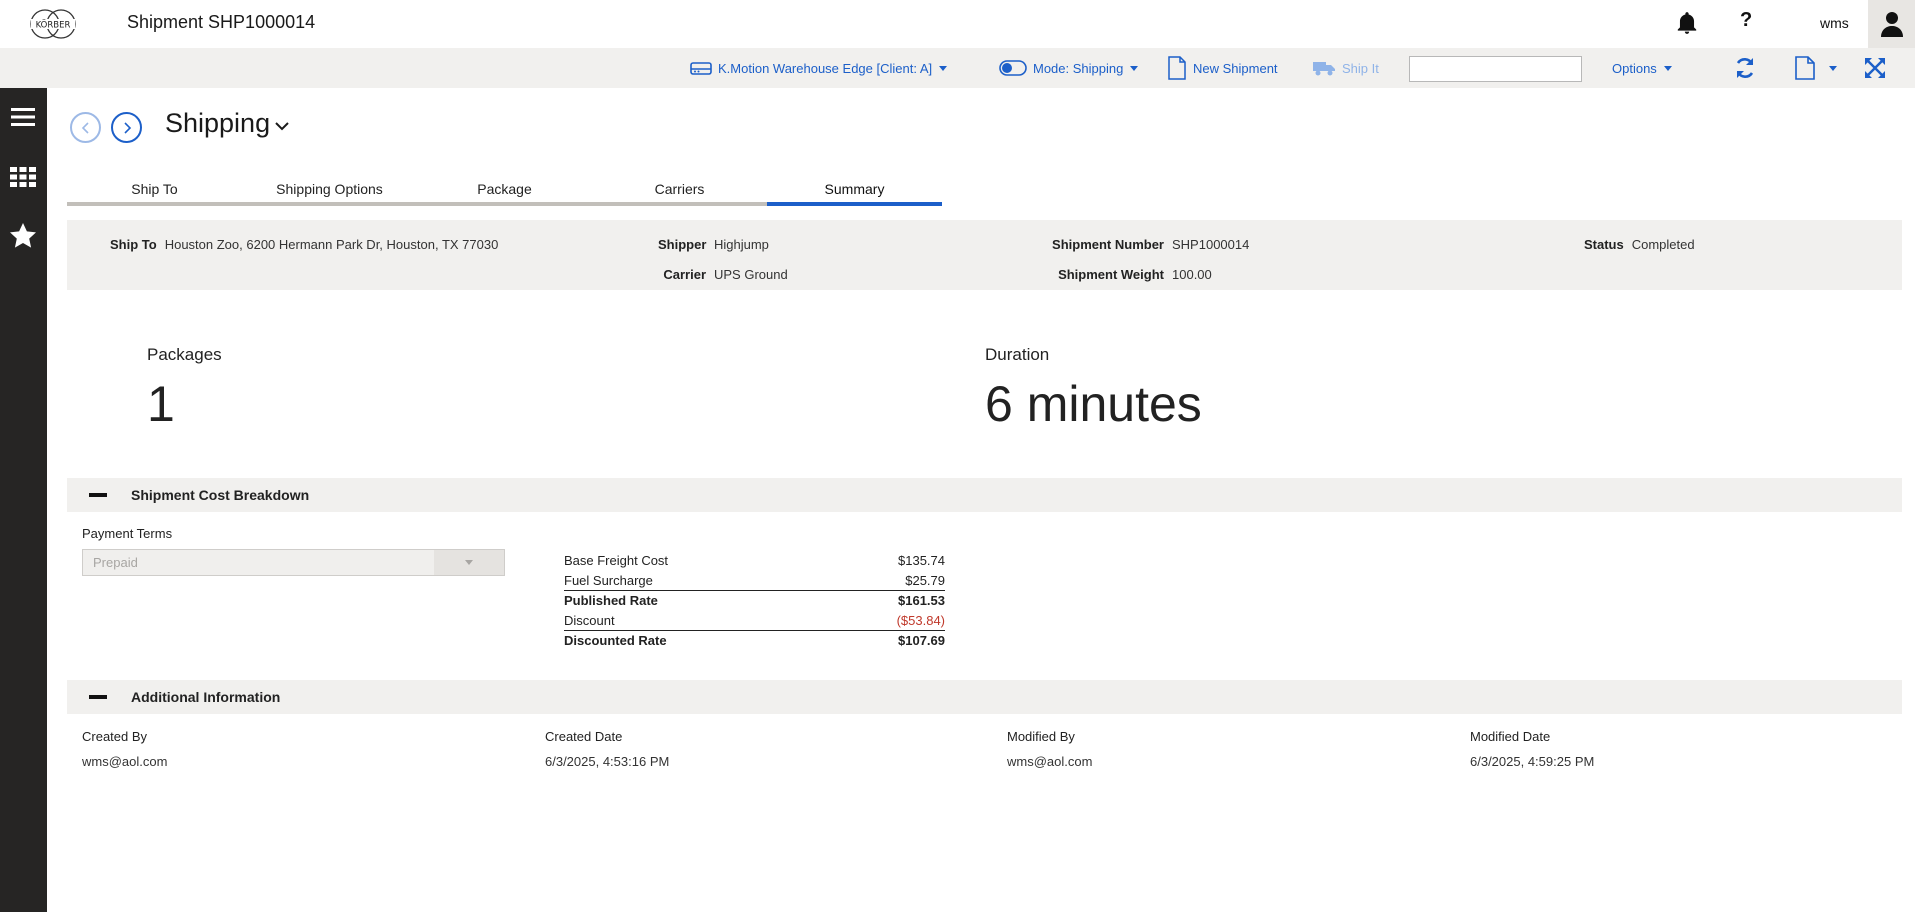 This screenshot has height=912, width=1915. Describe the element at coordinates (754, 620) in the screenshot. I see `cost-row: Discount ($53.84)` at that location.